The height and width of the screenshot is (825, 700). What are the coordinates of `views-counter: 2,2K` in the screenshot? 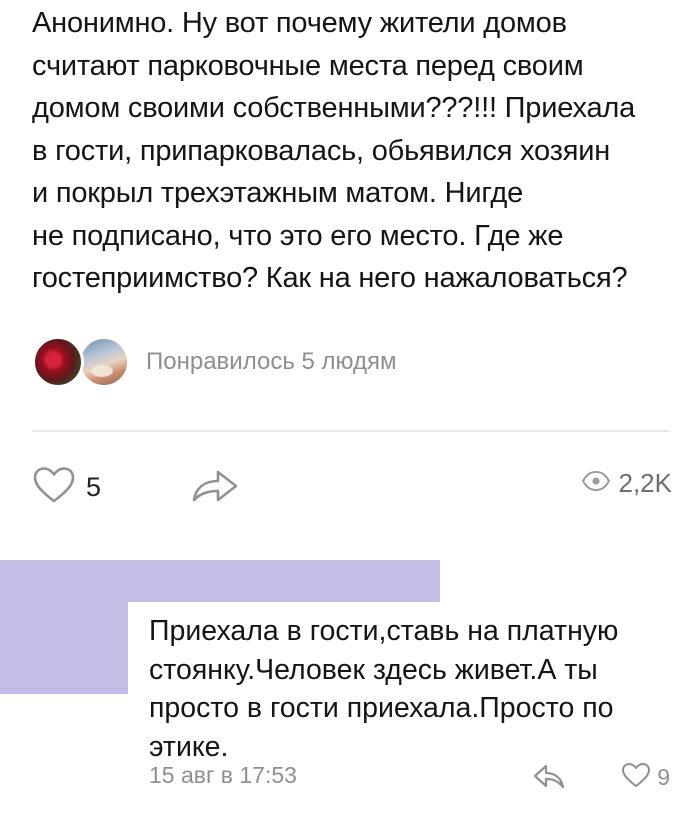 It's located at (627, 483).